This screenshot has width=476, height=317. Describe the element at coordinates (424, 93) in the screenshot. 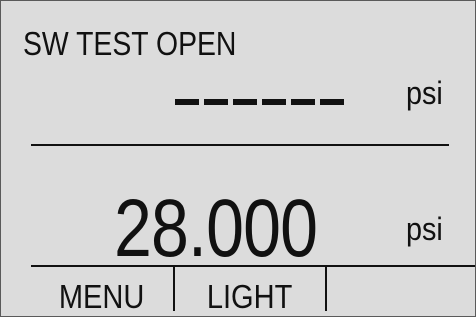

I see `secondary-unit: psi` at that location.